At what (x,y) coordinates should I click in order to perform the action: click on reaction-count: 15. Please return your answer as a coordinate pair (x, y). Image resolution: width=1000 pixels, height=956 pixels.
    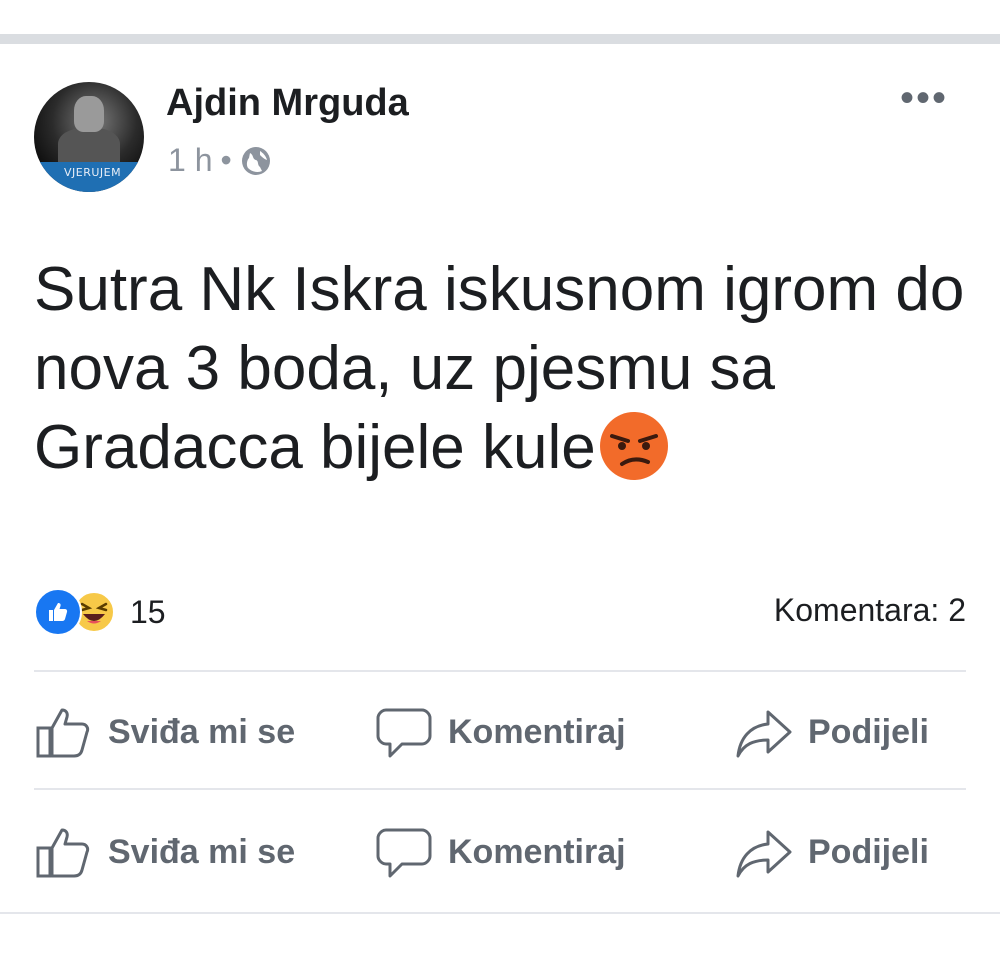
    Looking at the image, I should click on (148, 611).